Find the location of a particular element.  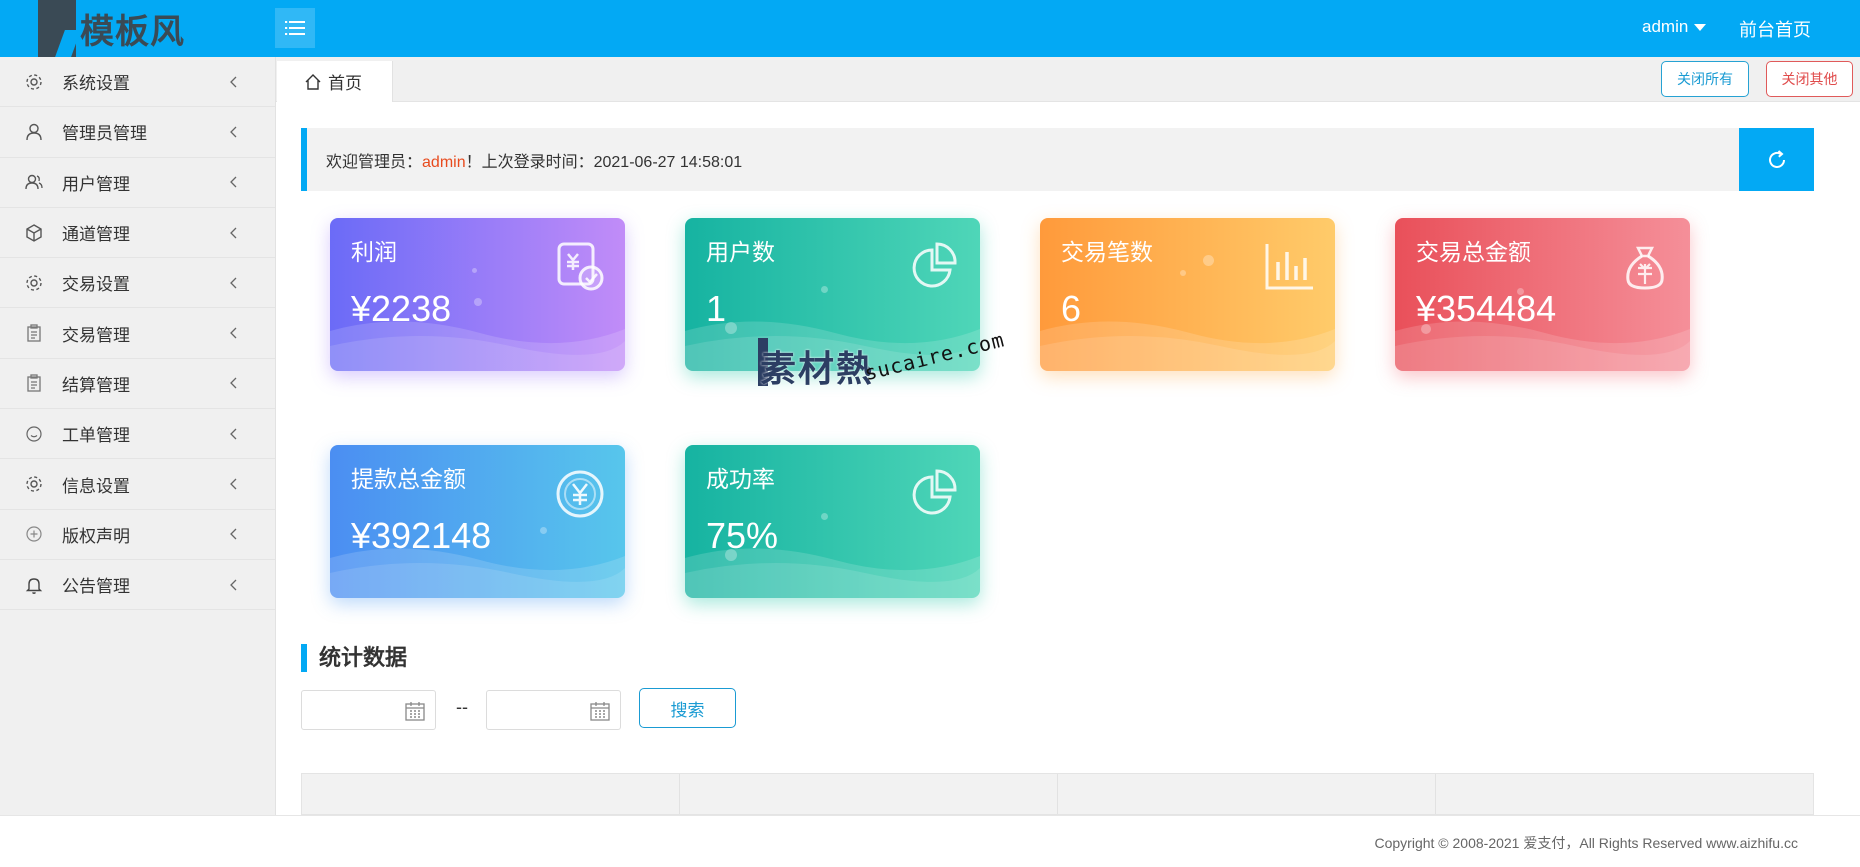

menu-toggle-button is located at coordinates (295, 28).